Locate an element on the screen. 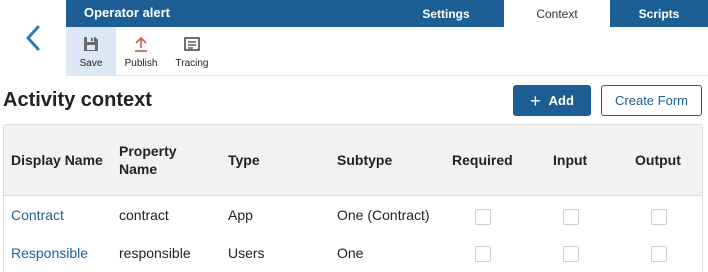 This screenshot has height=272, width=708. row-property-name: responsible is located at coordinates (155, 253).